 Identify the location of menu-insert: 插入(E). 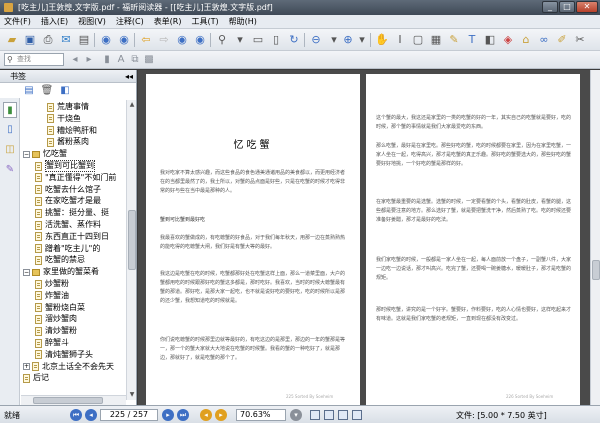
(54, 21).